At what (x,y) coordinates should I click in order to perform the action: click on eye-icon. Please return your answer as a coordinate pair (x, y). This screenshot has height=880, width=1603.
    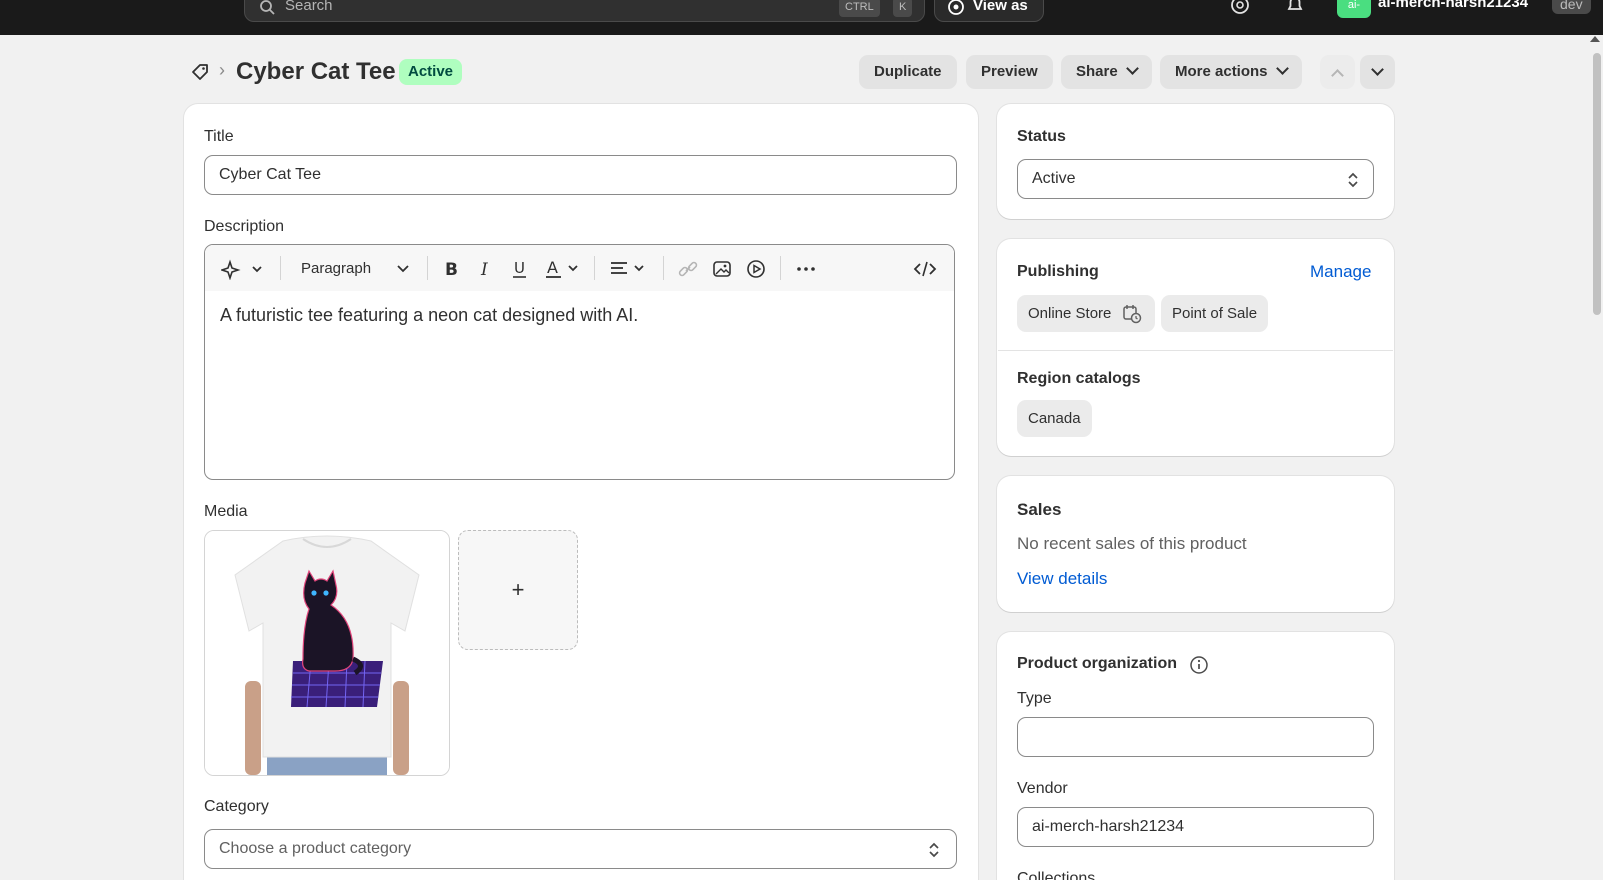
    Looking at the image, I should click on (956, 7).